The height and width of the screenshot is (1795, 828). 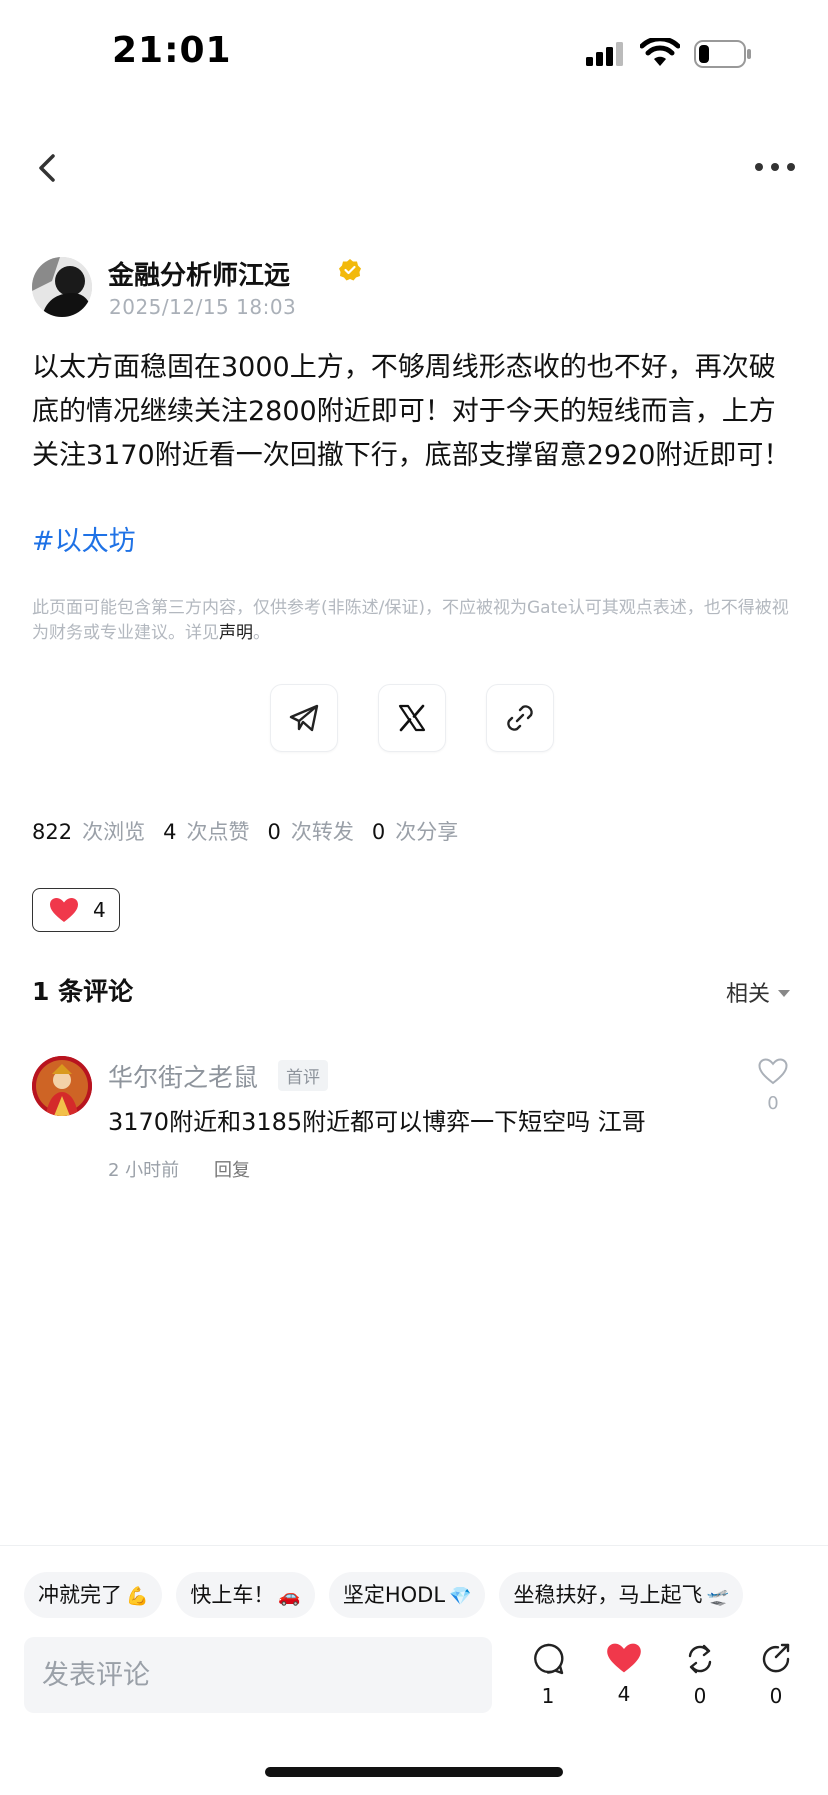 What do you see at coordinates (183, 1076) in the screenshot?
I see `commenter-name: 华尔街之老鼠` at bounding box center [183, 1076].